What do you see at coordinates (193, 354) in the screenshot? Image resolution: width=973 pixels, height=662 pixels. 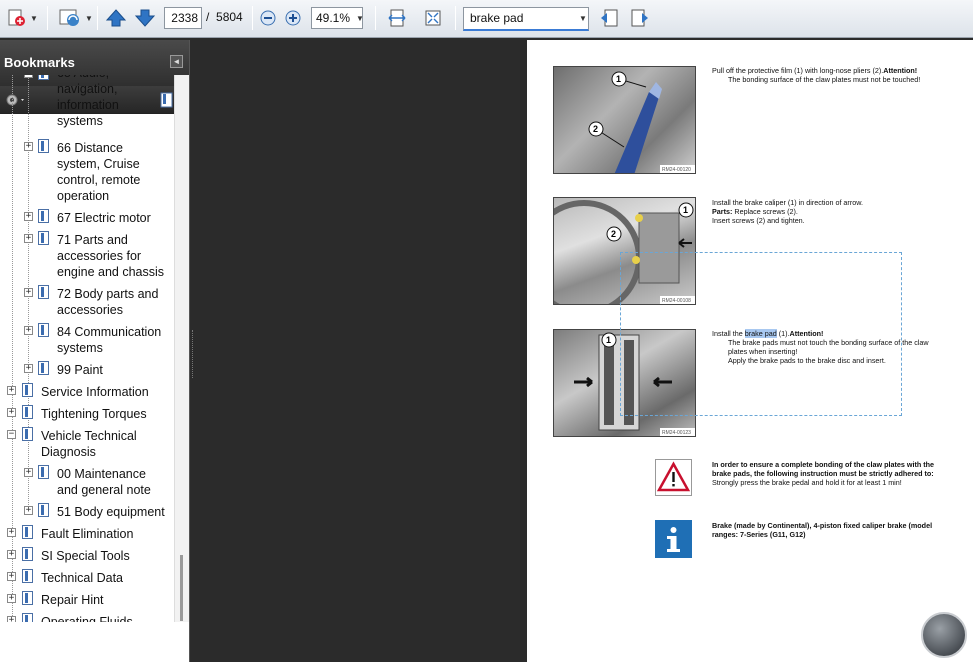 I see `splitter-grip` at bounding box center [193, 354].